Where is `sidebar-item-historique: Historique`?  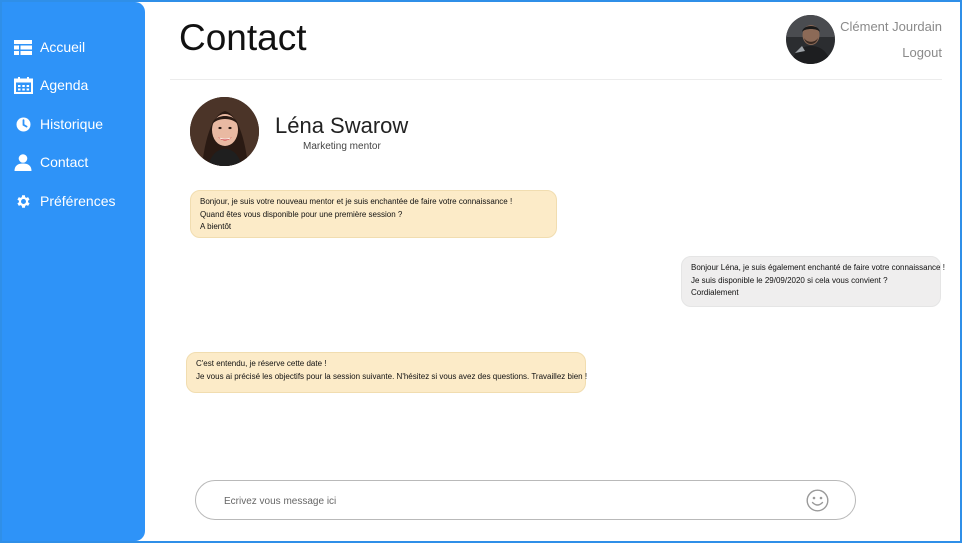 sidebar-item-historique: Historique is located at coordinates (74, 124).